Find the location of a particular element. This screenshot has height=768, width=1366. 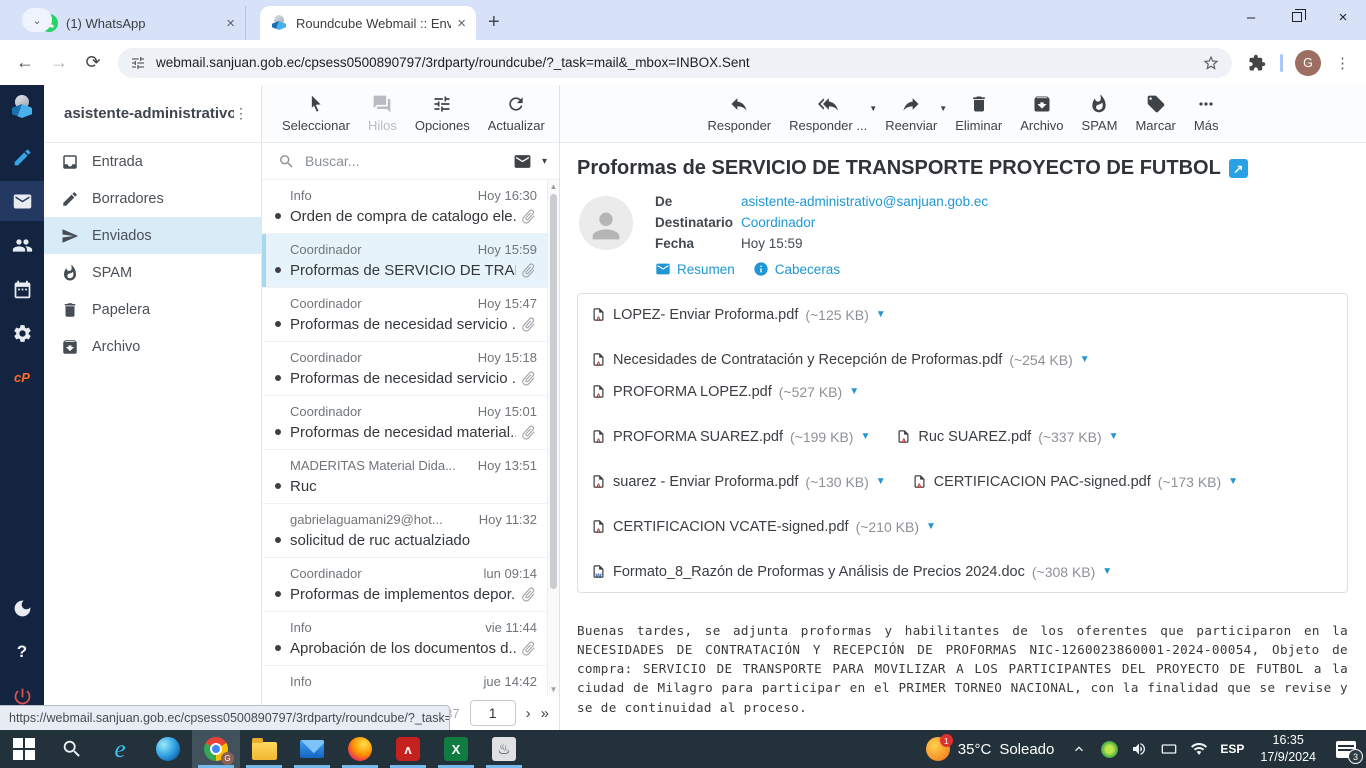

close-window-button: × is located at coordinates (1343, 17).